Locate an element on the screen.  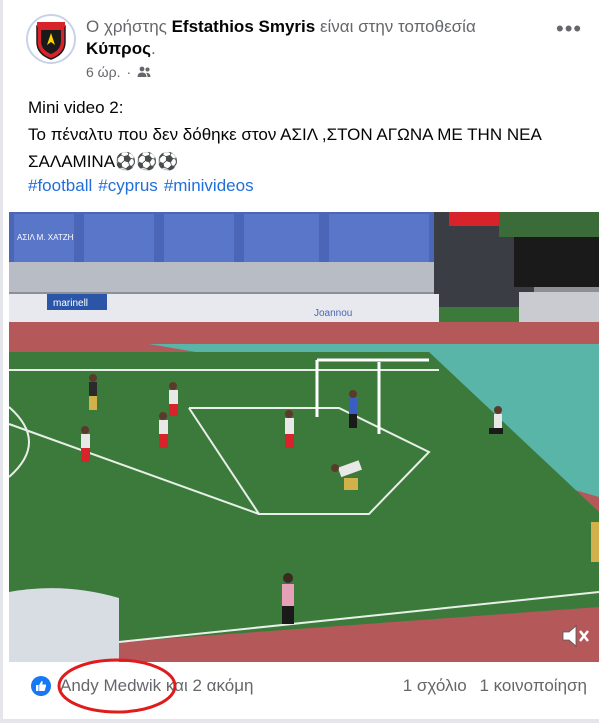
engagement-counts: 1 σχόλιο 1 κοινοποίηση is located at coordinates (491, 686).